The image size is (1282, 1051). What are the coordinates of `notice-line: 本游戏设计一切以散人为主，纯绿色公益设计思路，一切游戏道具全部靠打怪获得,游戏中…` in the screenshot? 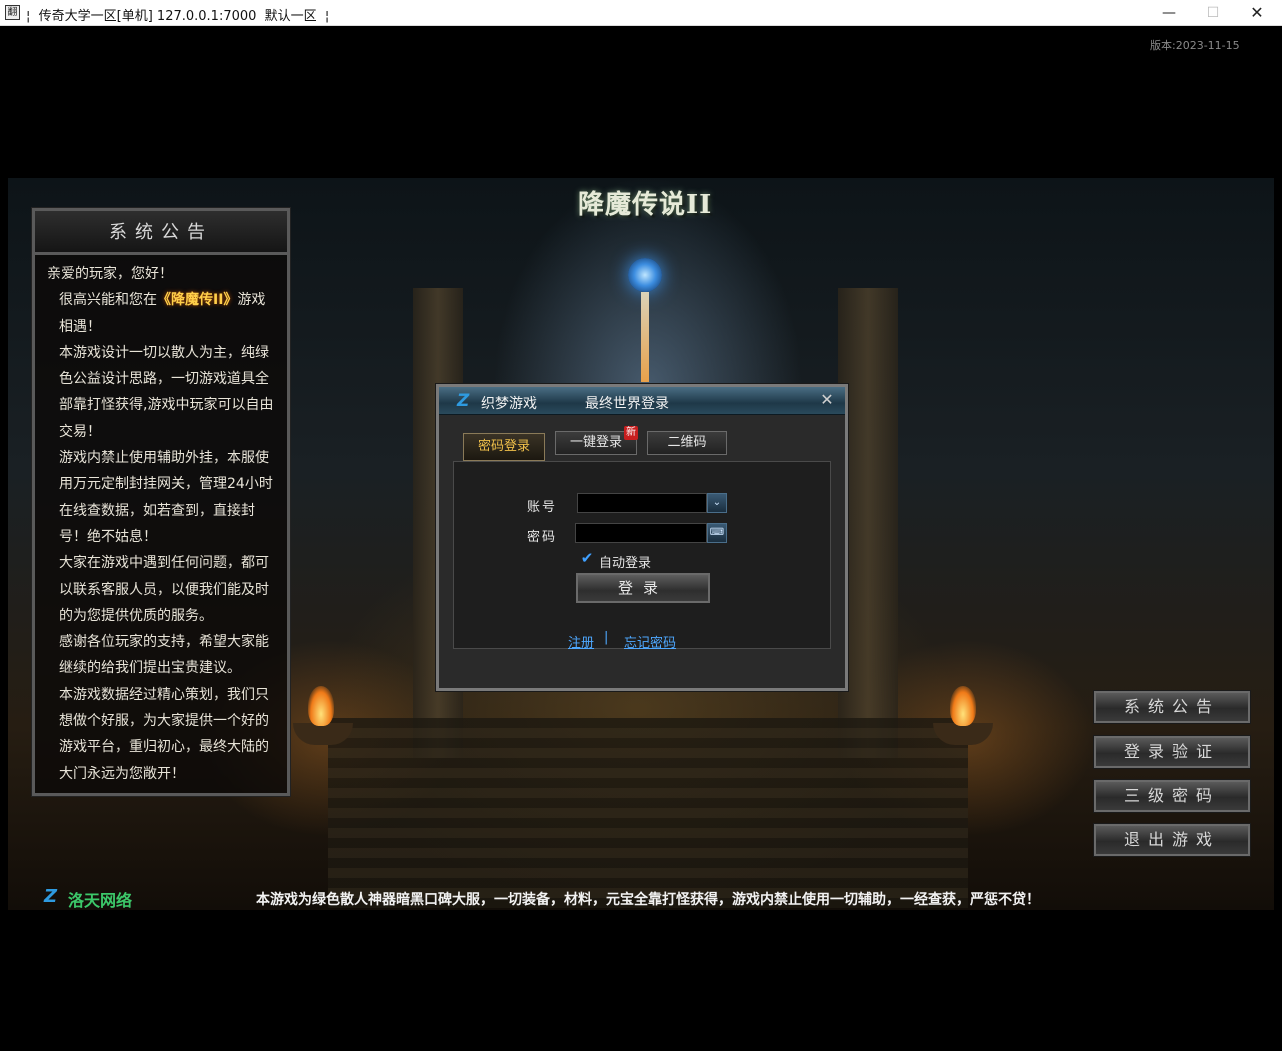 It's located at (166, 392).